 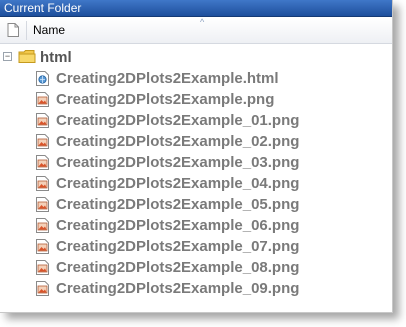 I want to click on file-row: Creating2DPlots2Example.html, so click(x=196, y=78).